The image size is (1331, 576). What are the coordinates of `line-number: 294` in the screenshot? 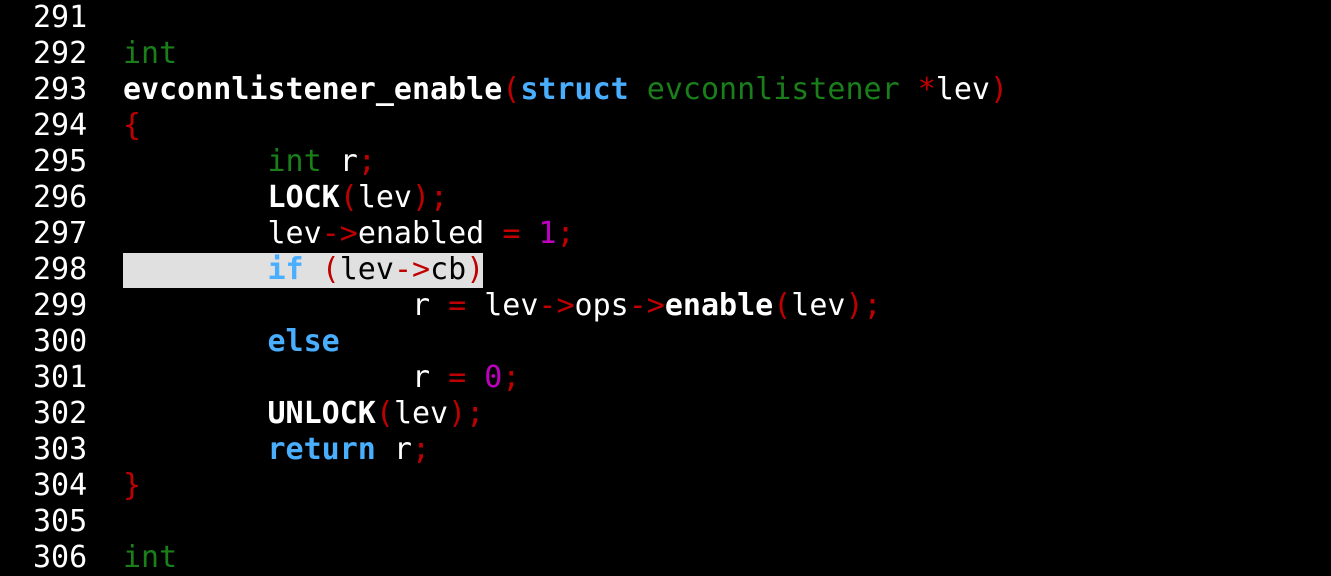 It's located at (60, 125).